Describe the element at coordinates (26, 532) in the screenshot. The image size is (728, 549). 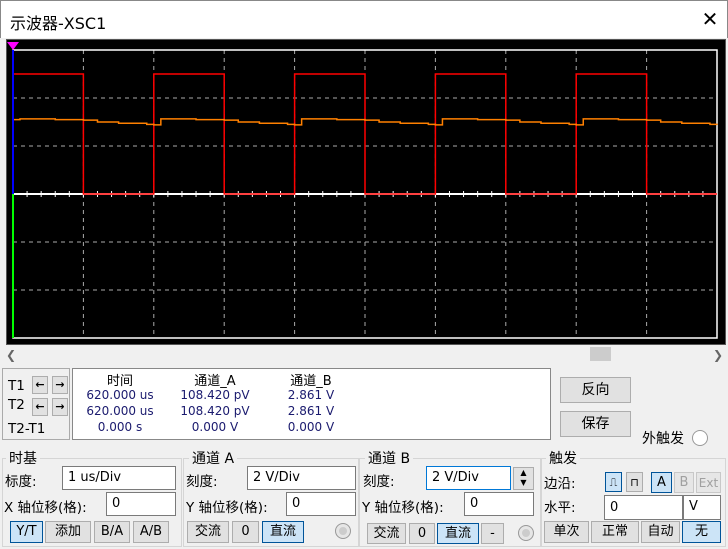
I see `mode-yt-button: Y/T` at that location.